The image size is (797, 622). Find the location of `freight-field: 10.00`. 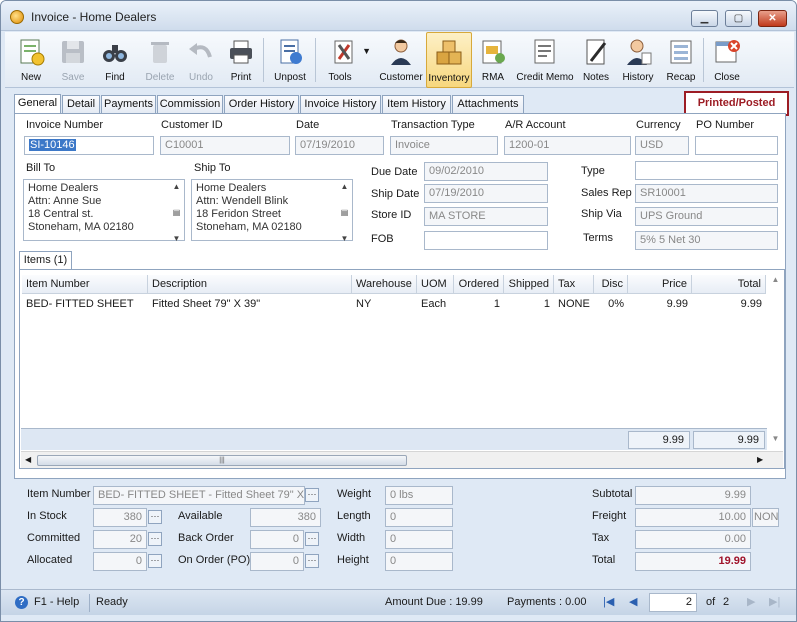

freight-field: 10.00 is located at coordinates (693, 517).